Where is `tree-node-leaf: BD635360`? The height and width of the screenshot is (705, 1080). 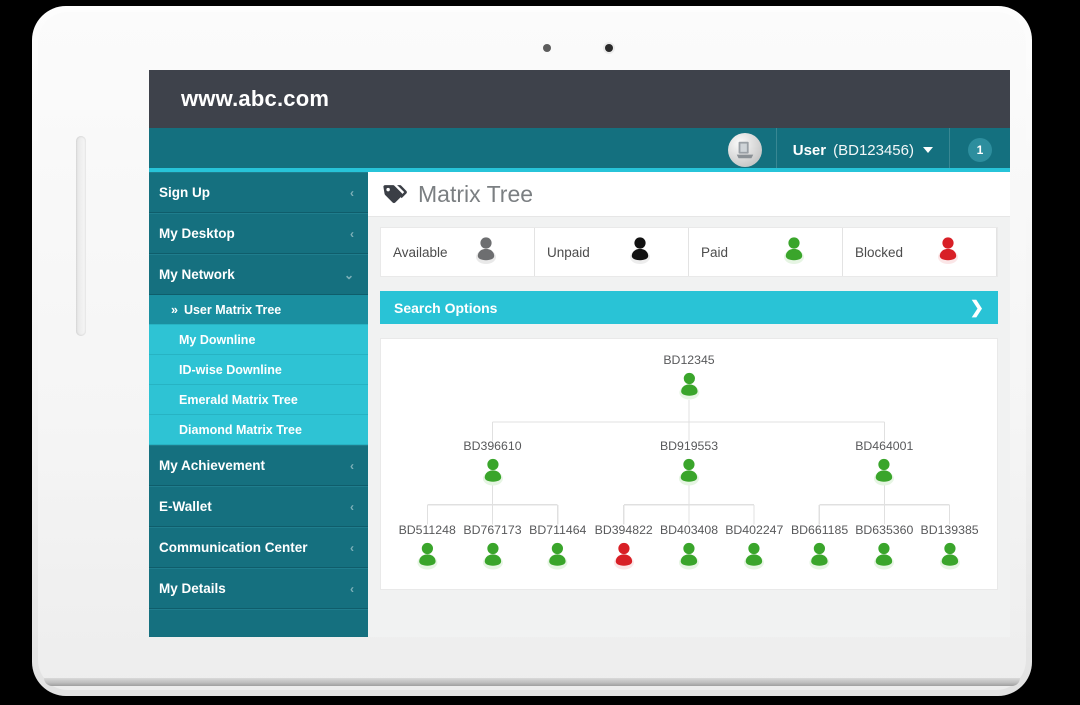
tree-node-leaf: BD635360 is located at coordinates (884, 546).